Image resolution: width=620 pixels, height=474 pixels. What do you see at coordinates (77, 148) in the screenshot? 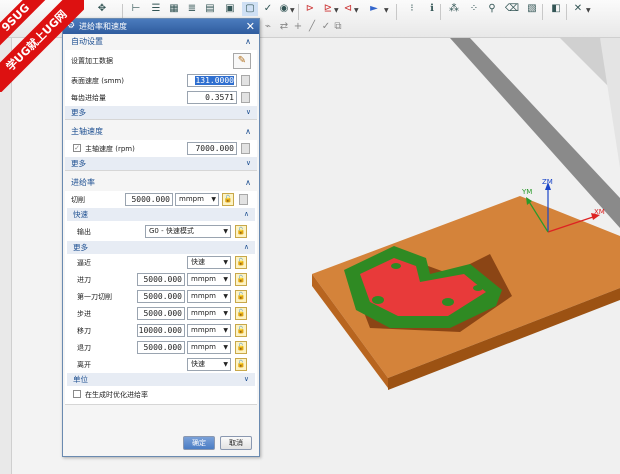
I see `spindle-speed-checkbox: ✓` at bounding box center [77, 148].